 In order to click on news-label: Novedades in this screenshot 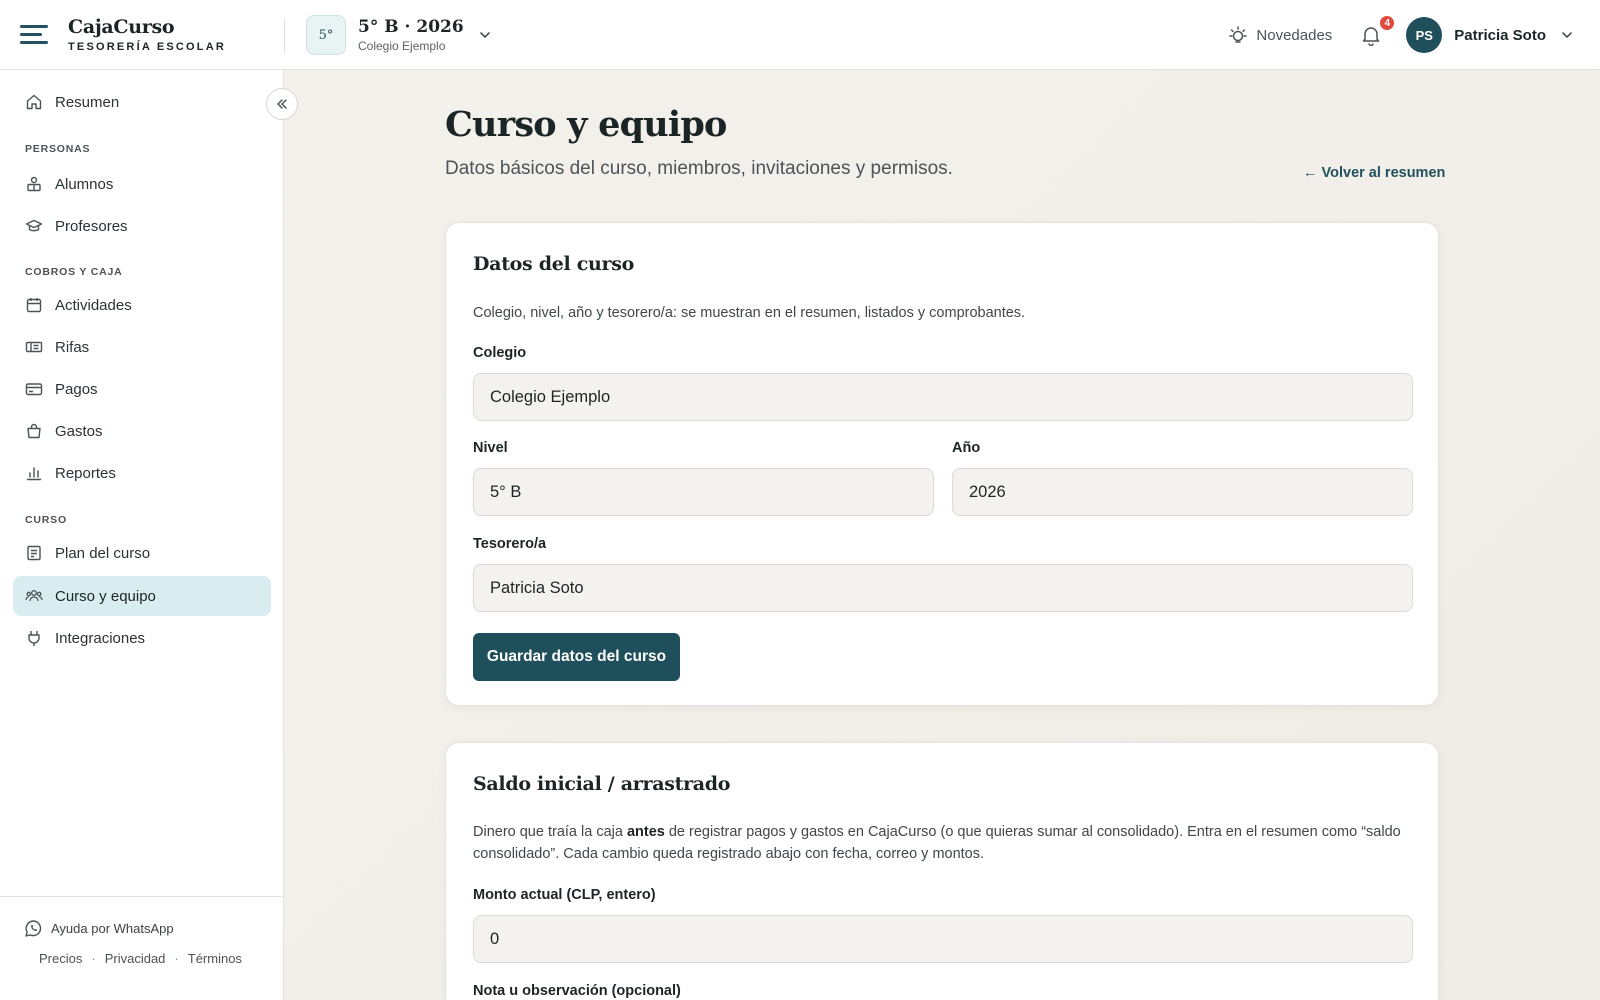, I will do `click(1294, 35)`.